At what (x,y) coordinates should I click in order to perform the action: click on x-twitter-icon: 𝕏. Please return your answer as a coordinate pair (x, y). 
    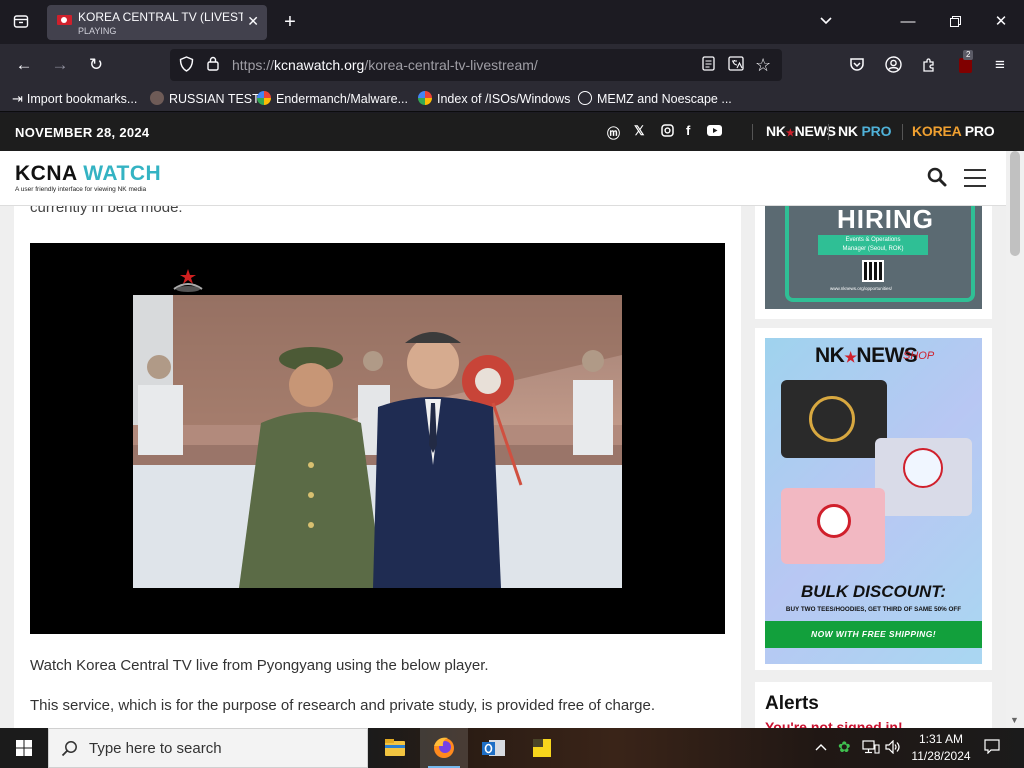
    Looking at the image, I should click on (639, 131).